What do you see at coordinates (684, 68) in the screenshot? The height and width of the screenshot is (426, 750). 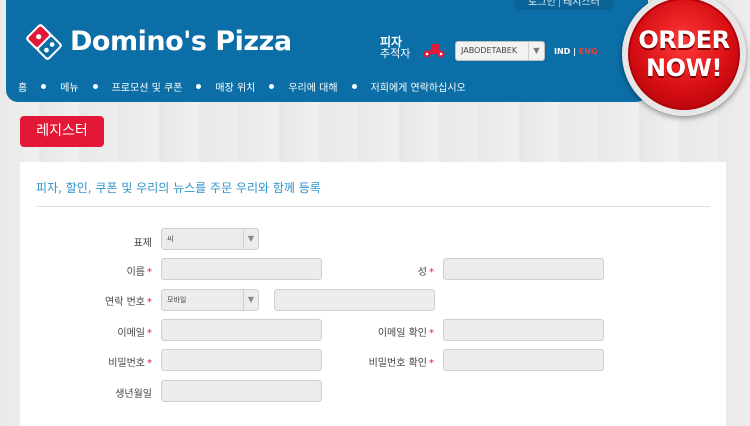 I see `order-now-line2: NOW!` at bounding box center [684, 68].